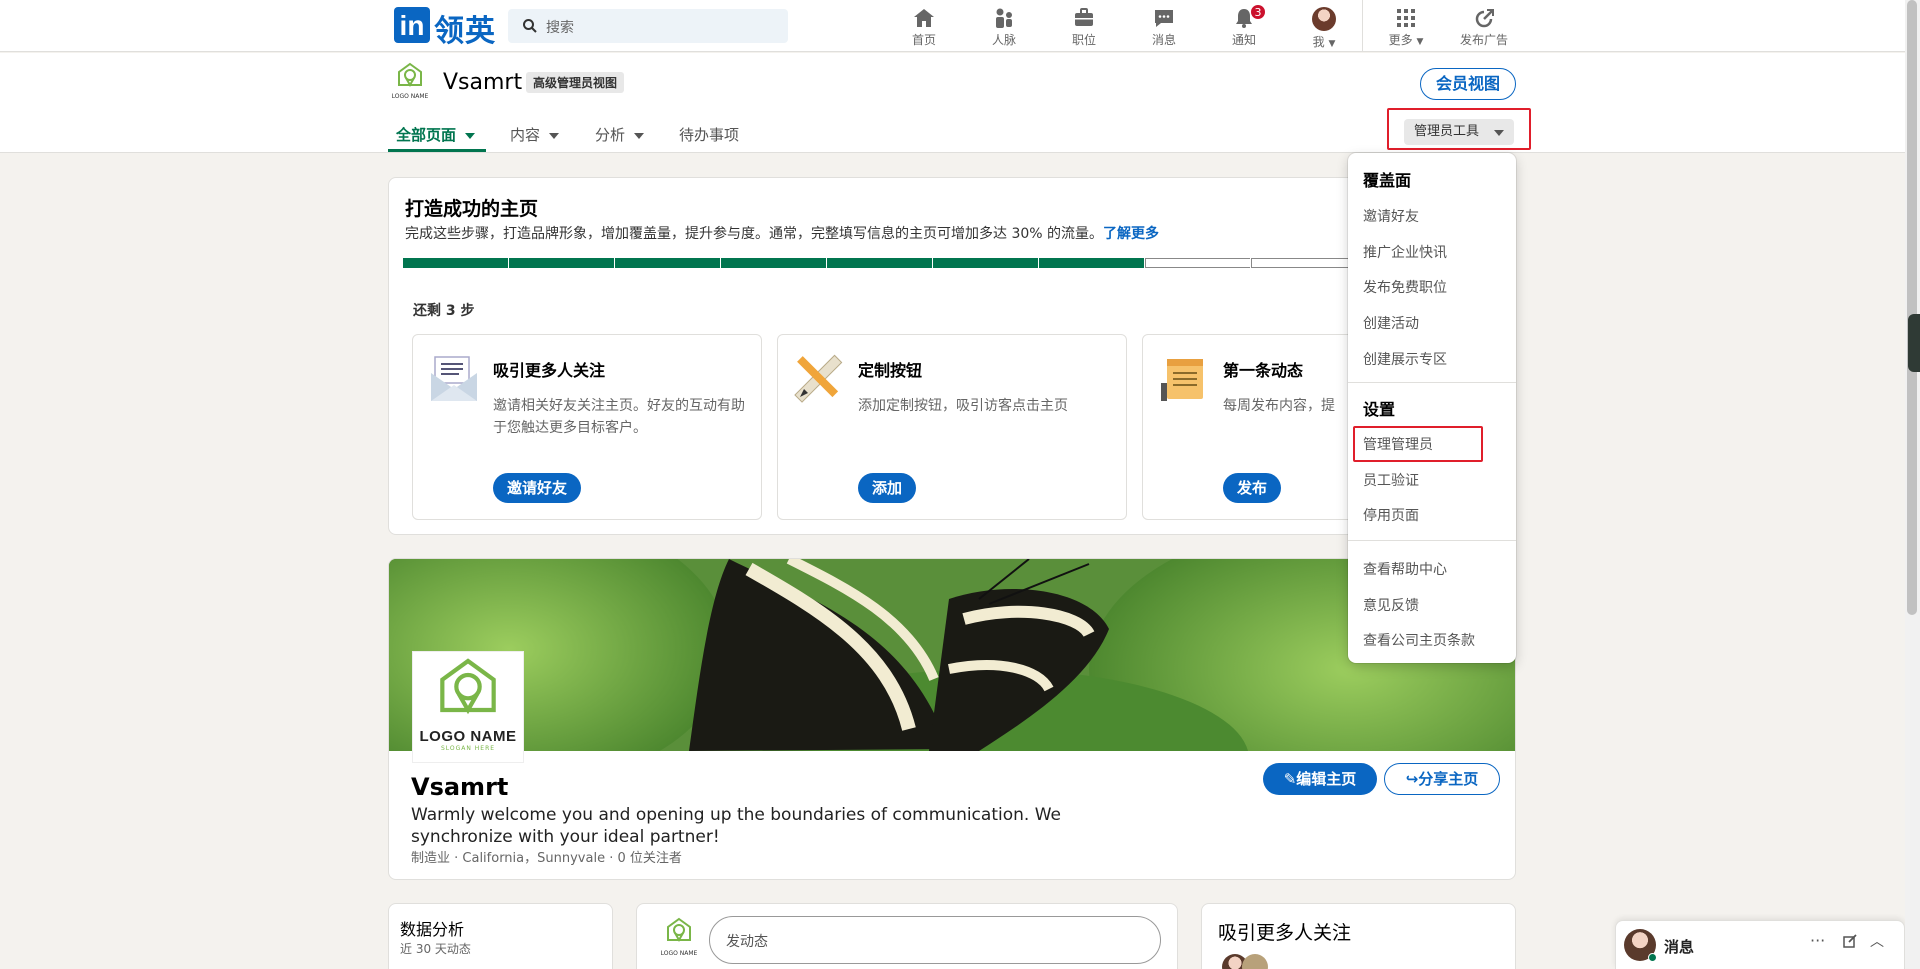  I want to click on scrollbar-thumb, so click(1912, 307).